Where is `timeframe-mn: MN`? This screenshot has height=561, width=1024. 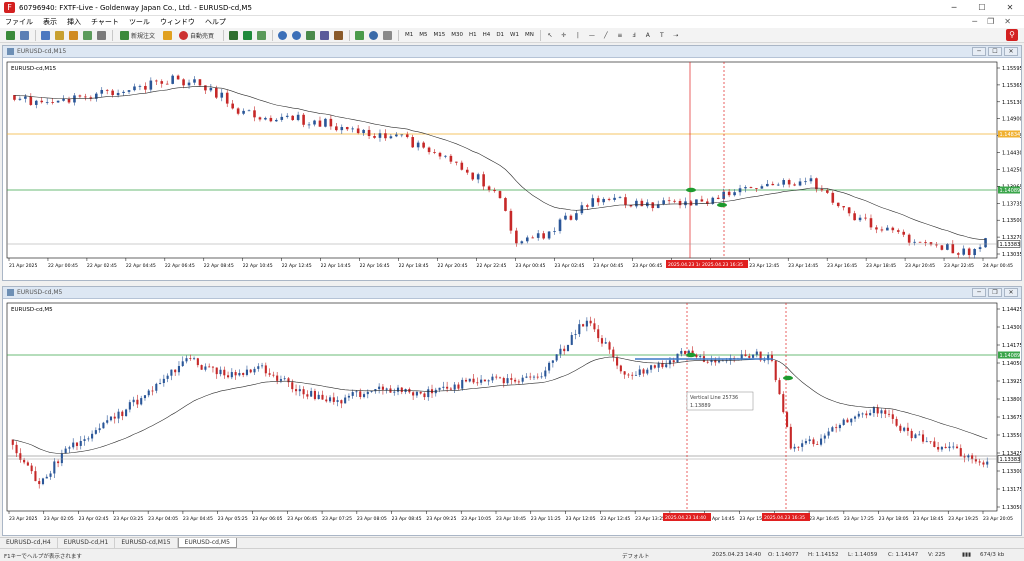
timeframe-mn: MN is located at coordinates (529, 35).